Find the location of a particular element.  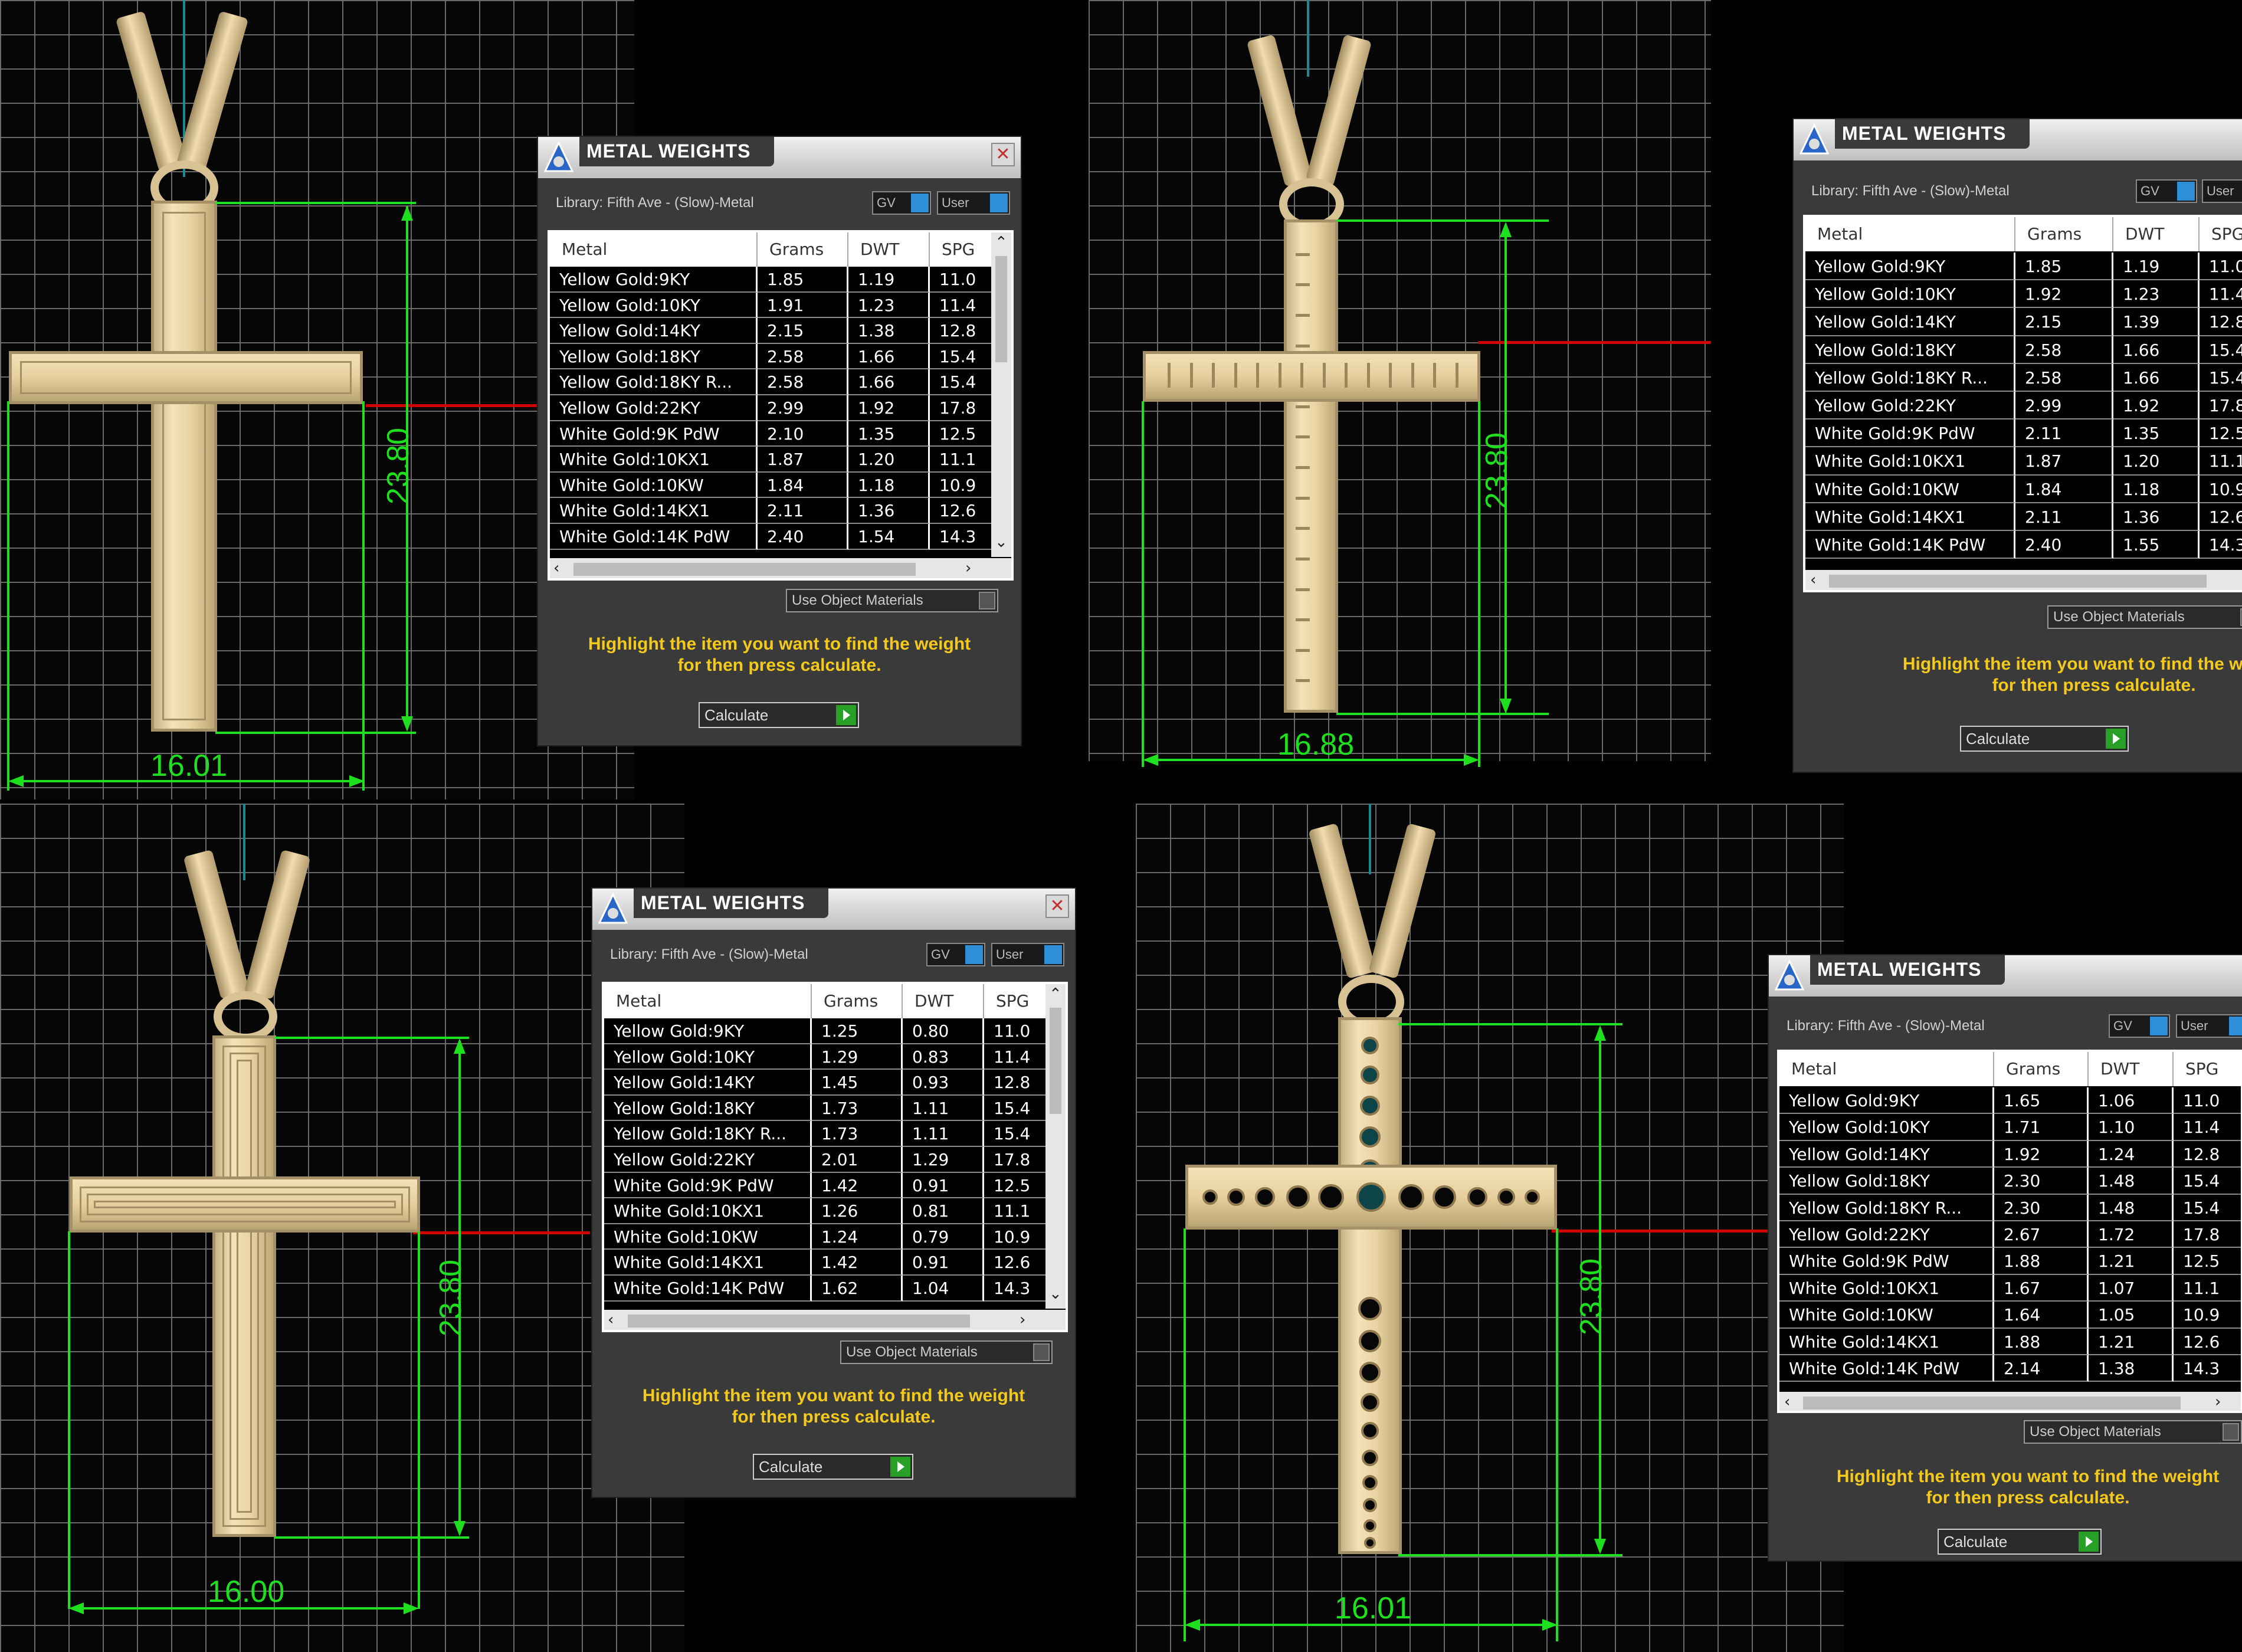

checkbox-icon is located at coordinates (2231, 1432).